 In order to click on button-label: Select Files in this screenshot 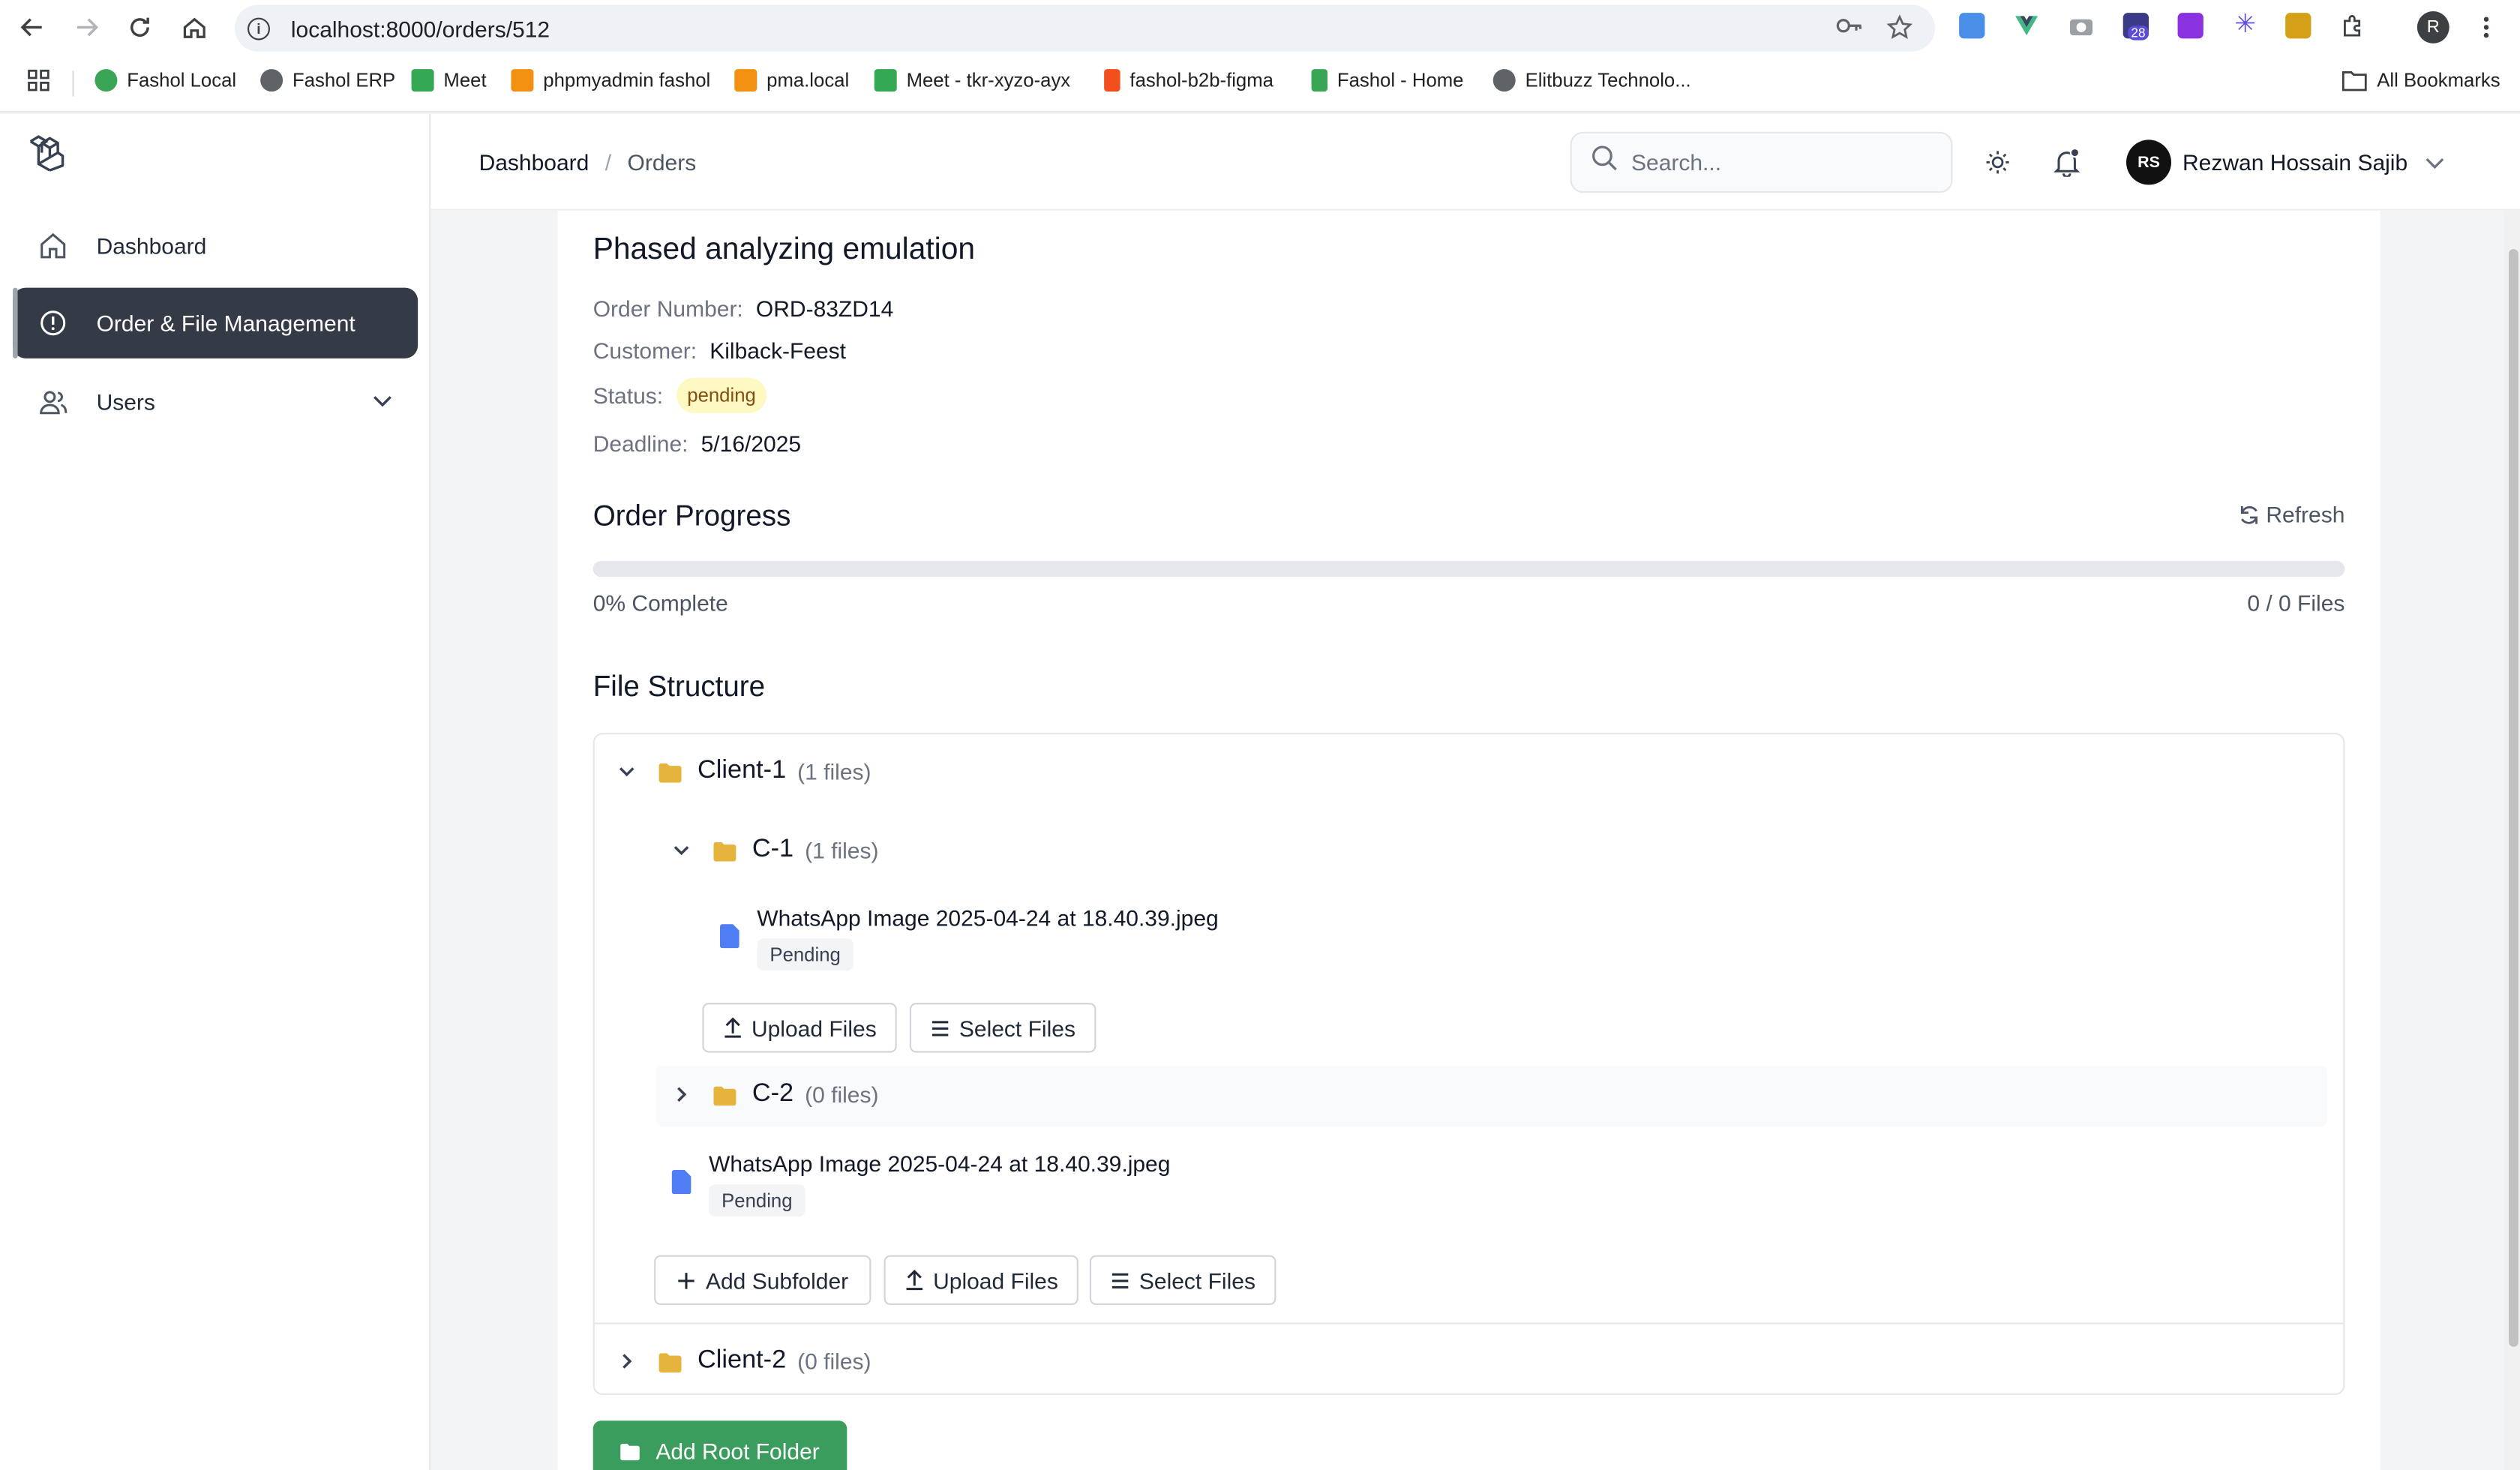, I will do `click(1017, 1028)`.